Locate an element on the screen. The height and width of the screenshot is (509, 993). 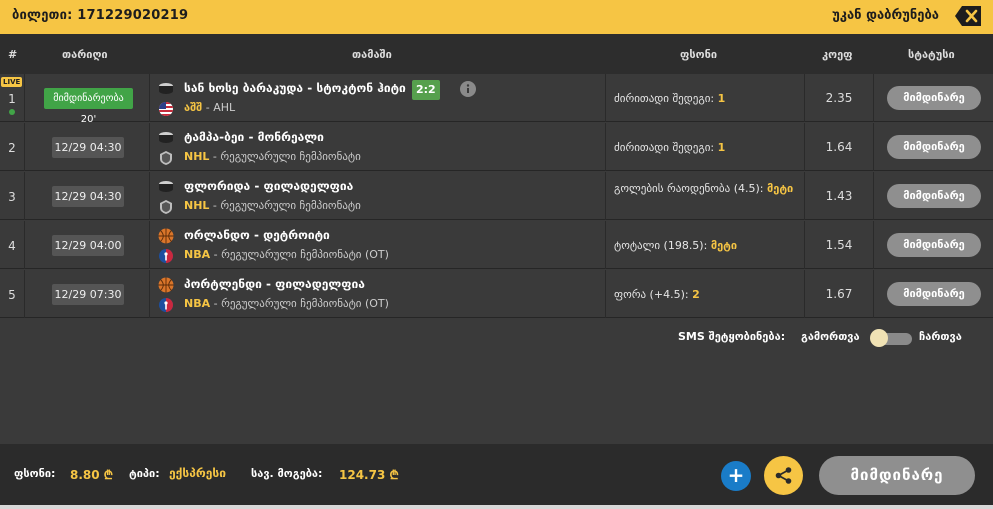
col-odds-header: კოეფ is located at coordinates (837, 54).